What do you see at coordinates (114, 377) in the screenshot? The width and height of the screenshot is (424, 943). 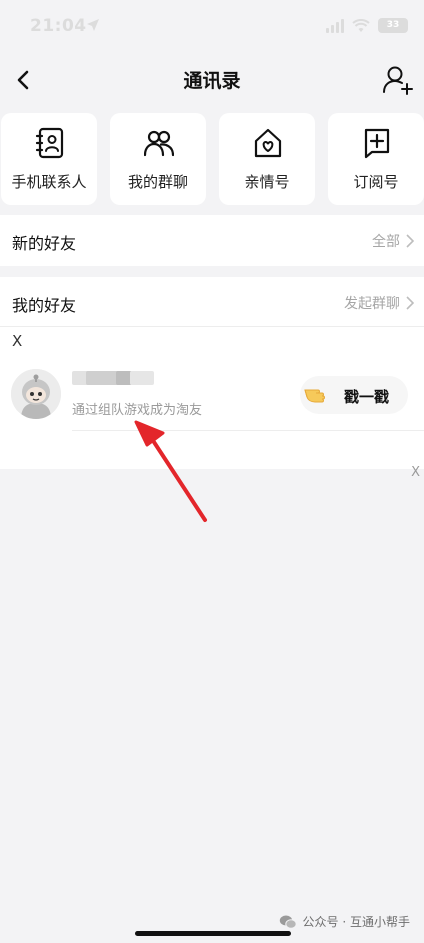 I see `friend-name-redacted` at bounding box center [114, 377].